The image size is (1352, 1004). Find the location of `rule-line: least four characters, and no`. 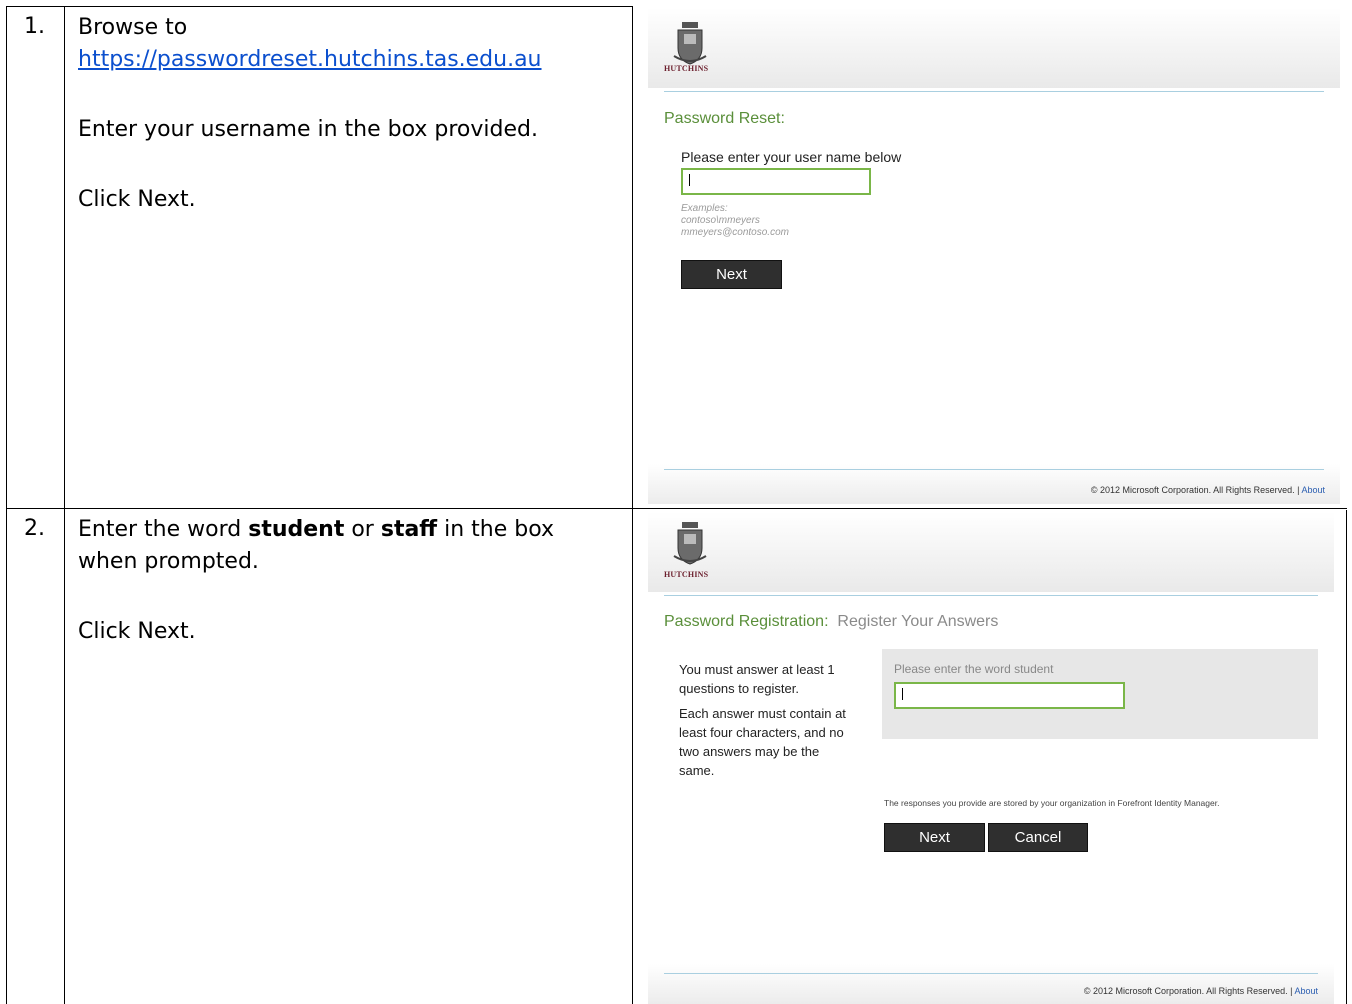

rule-line: least four characters, and no is located at coordinates (761, 732).